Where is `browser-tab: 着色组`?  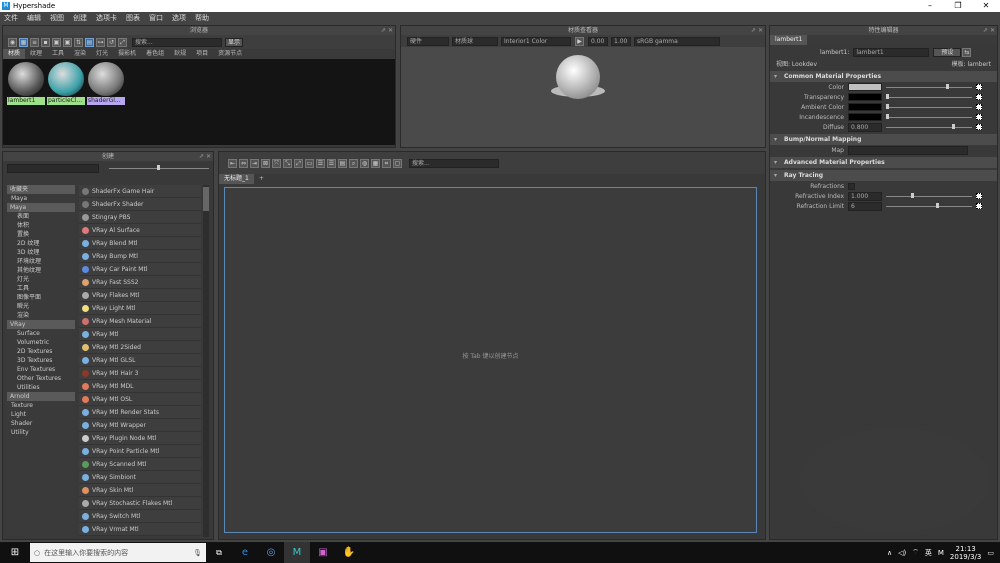 browser-tab: 着色组 is located at coordinates (155, 54).